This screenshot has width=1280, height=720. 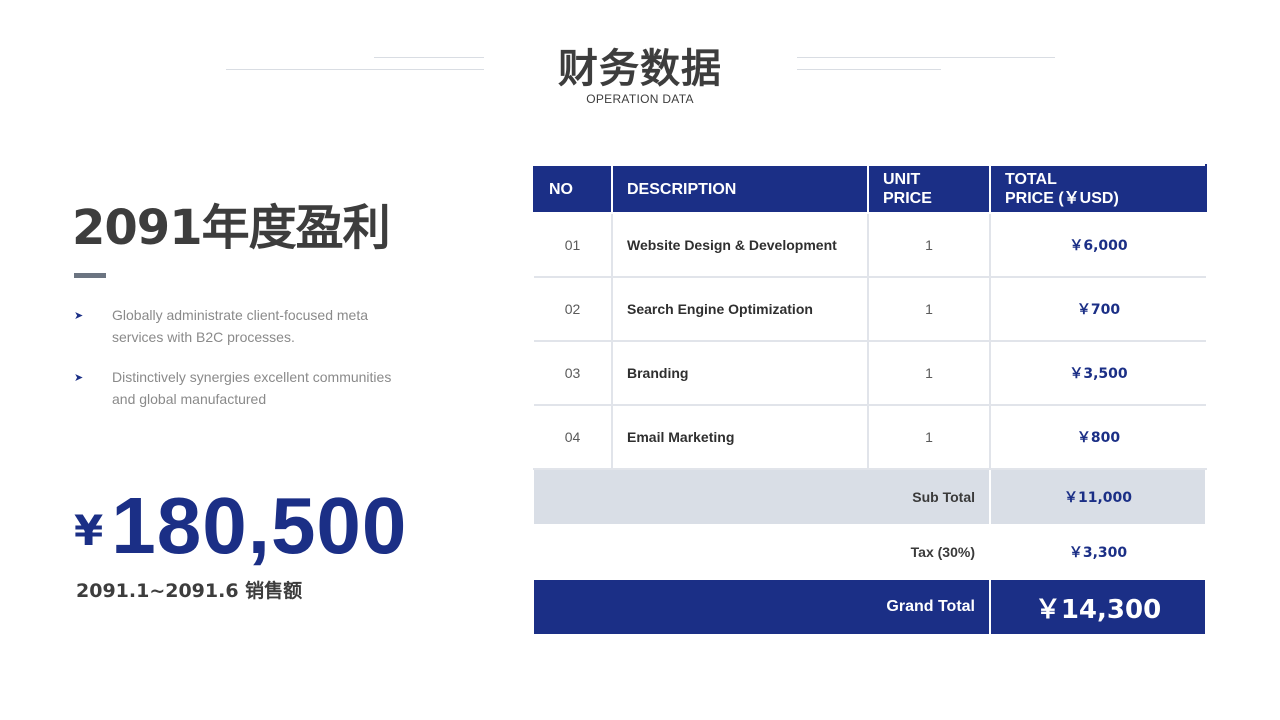 What do you see at coordinates (1097, 437) in the screenshot?
I see `row-total-price: ￥800` at bounding box center [1097, 437].